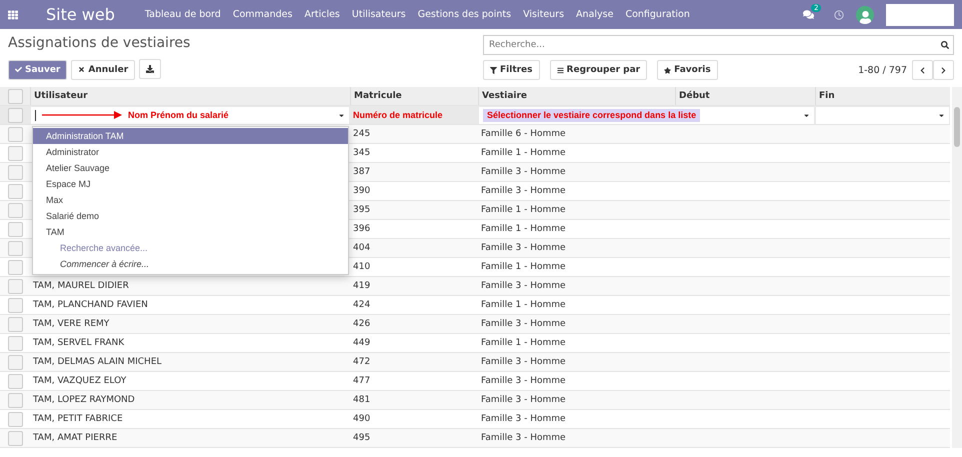  Describe the element at coordinates (595, 14) in the screenshot. I see `menu-item: Analyse` at that location.